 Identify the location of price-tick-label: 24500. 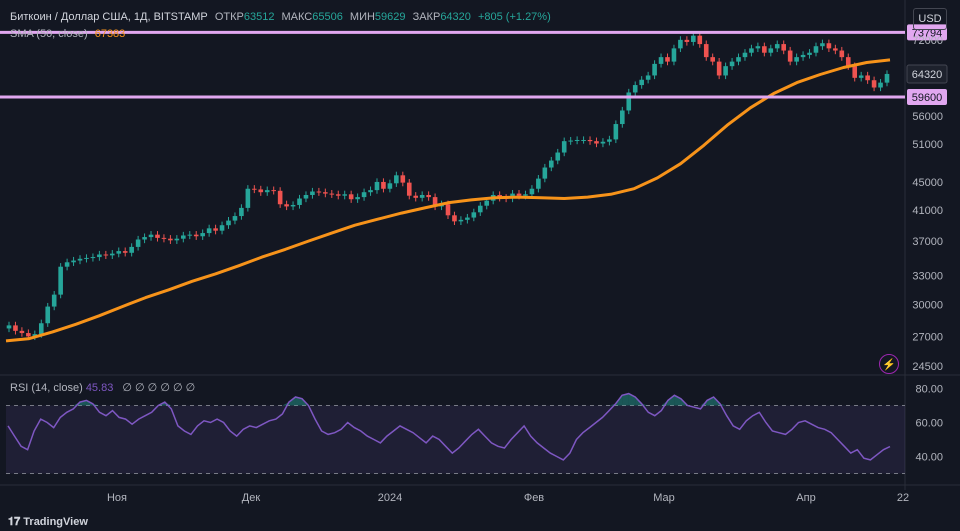
(927, 367).